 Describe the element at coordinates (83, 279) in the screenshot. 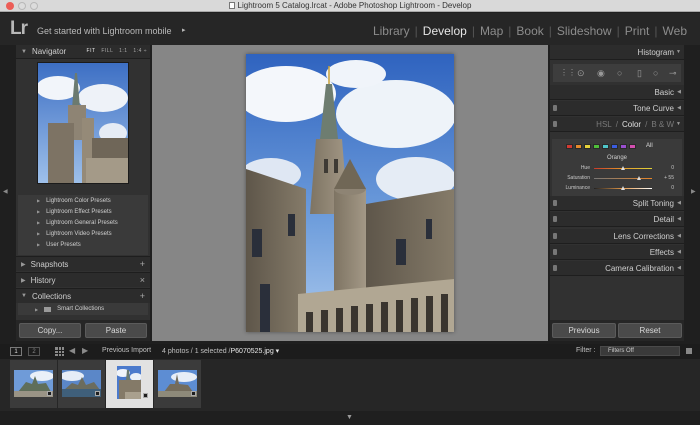

I see `history-header: ▶ History ×` at that location.